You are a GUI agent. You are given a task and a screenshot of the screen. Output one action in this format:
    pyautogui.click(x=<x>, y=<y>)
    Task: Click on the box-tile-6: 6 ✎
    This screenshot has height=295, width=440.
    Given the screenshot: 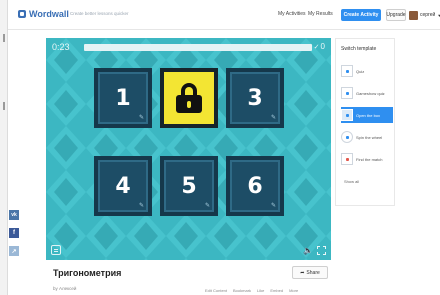 What is the action you would take?
    pyautogui.click(x=255, y=186)
    